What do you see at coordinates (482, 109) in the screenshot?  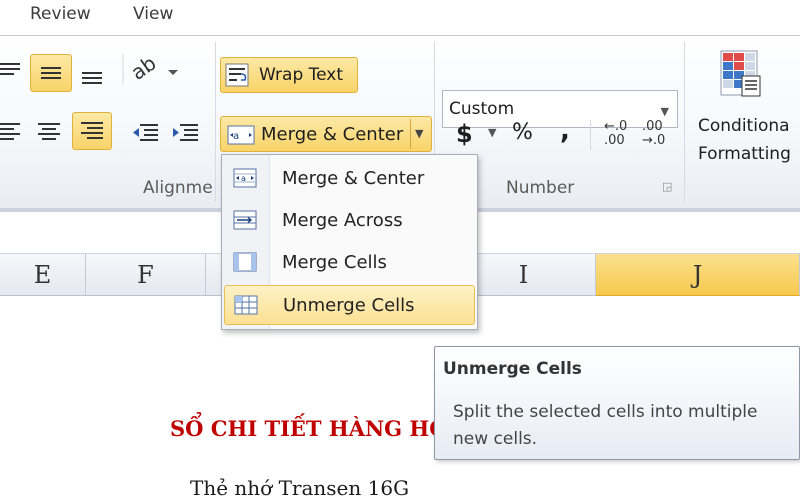 I see `number-format-value: Custom` at bounding box center [482, 109].